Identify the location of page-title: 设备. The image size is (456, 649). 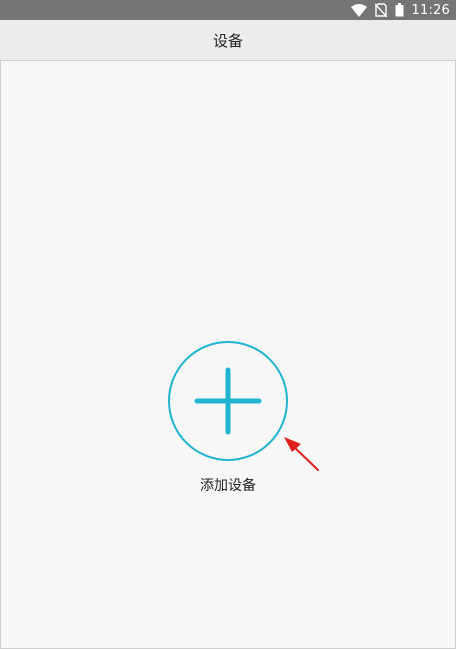
(227, 40).